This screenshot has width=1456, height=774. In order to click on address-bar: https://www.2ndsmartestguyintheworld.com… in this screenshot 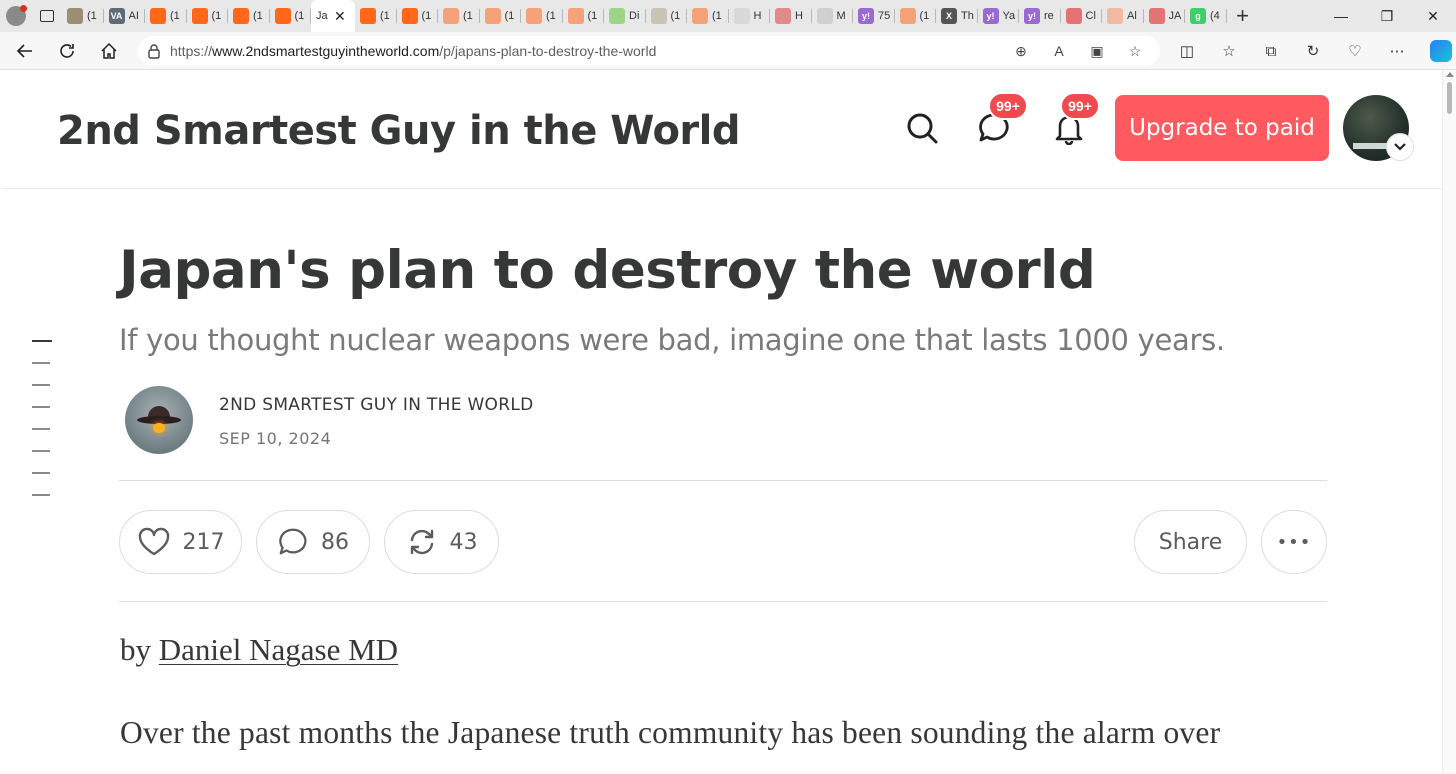, I will do `click(649, 51)`.